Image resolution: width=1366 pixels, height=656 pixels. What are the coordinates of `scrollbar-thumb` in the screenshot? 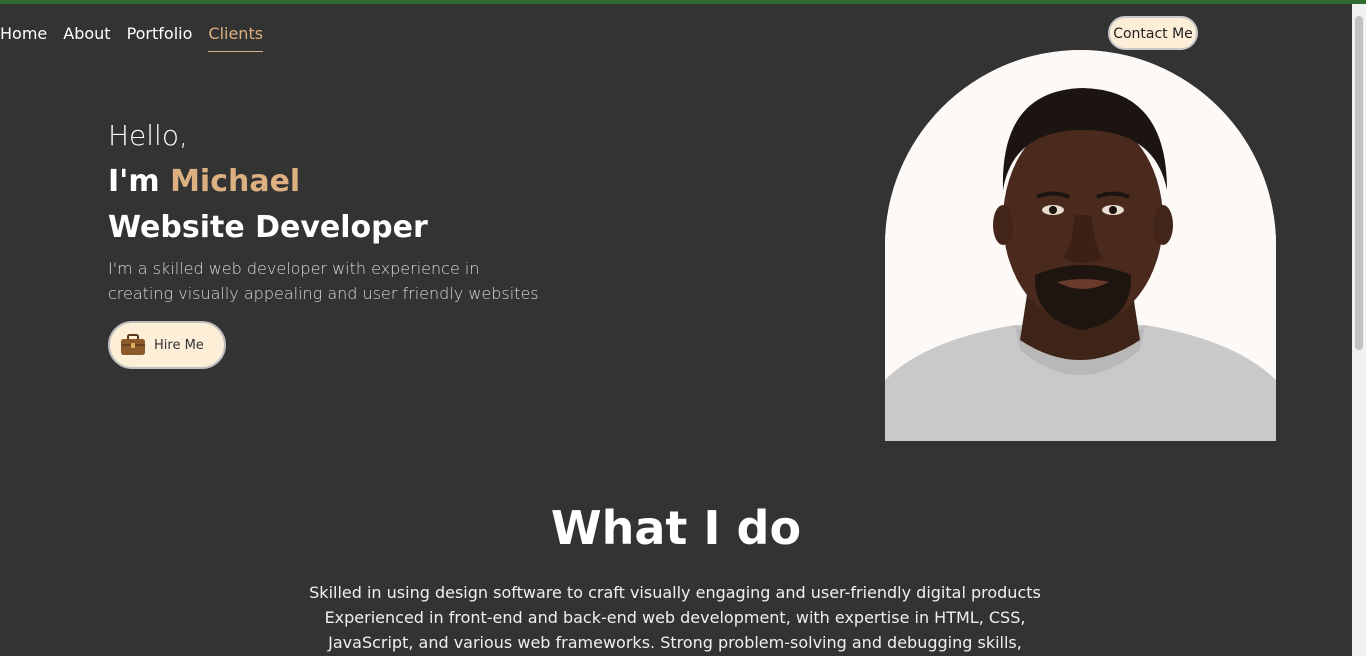 It's located at (1359, 183).